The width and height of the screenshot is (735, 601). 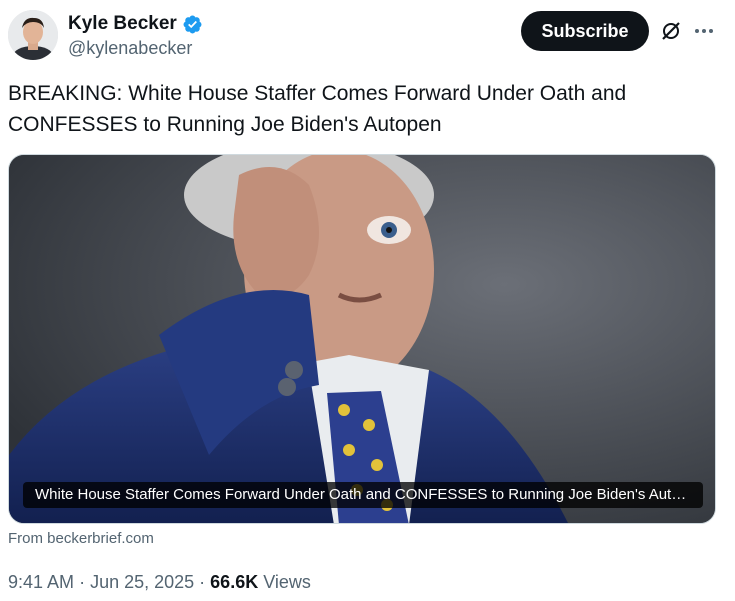 What do you see at coordinates (671, 31) in the screenshot?
I see `grok-icon` at bounding box center [671, 31].